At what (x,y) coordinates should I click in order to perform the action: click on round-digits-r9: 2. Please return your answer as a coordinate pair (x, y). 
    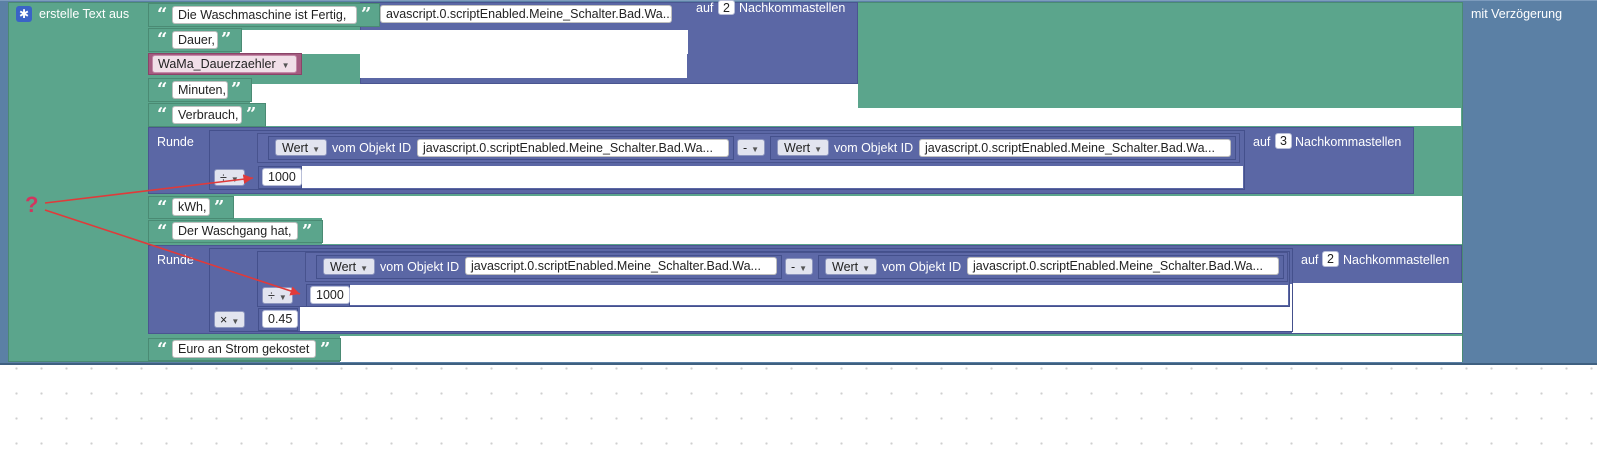
    Looking at the image, I should click on (1330, 259).